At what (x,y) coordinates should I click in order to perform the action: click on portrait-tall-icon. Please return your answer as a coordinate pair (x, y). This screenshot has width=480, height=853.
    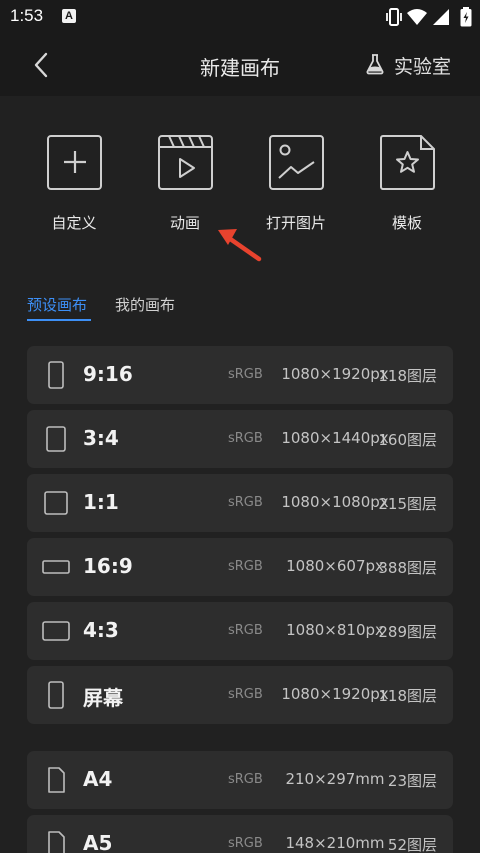
    Looking at the image, I should click on (56, 375).